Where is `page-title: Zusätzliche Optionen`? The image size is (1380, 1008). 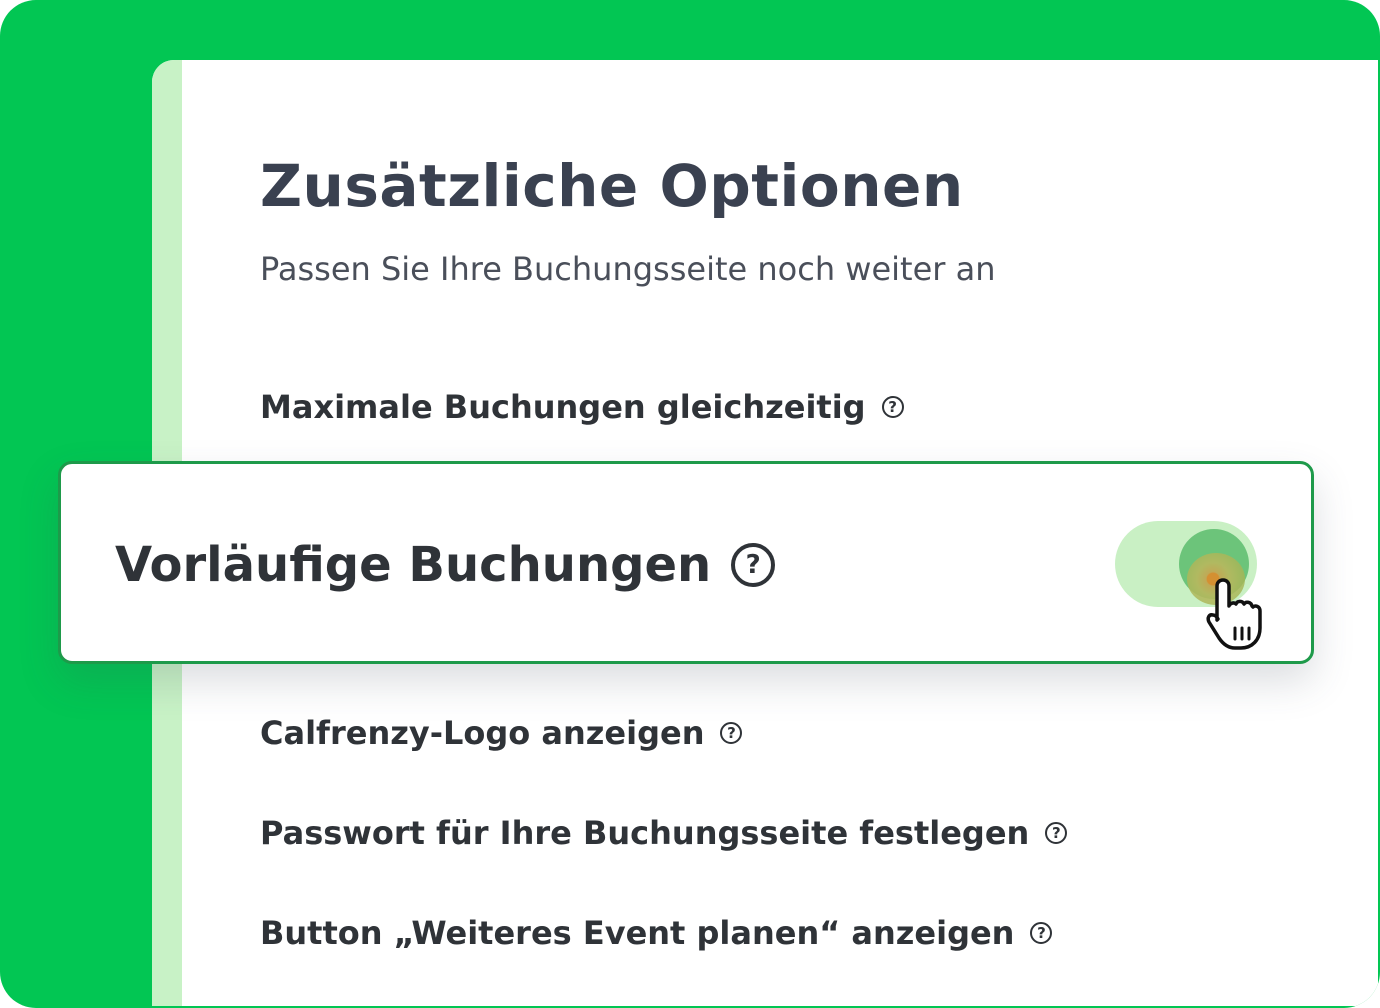 page-title: Zusätzliche Optionen is located at coordinates (612, 186).